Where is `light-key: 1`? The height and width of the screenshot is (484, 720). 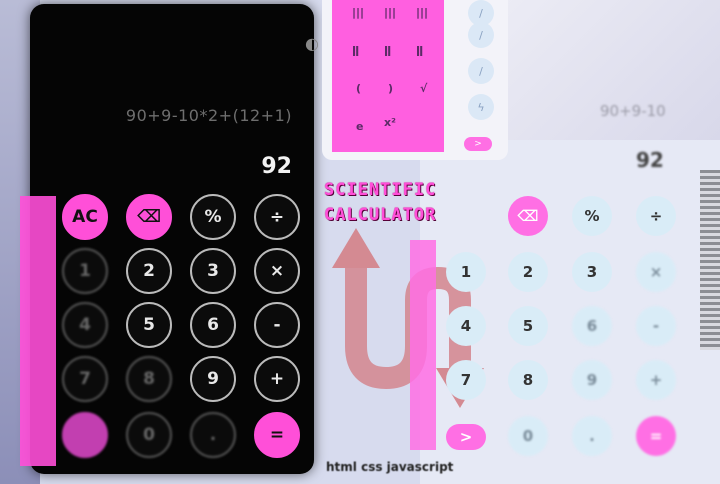
light-key: 1 is located at coordinates (466, 272).